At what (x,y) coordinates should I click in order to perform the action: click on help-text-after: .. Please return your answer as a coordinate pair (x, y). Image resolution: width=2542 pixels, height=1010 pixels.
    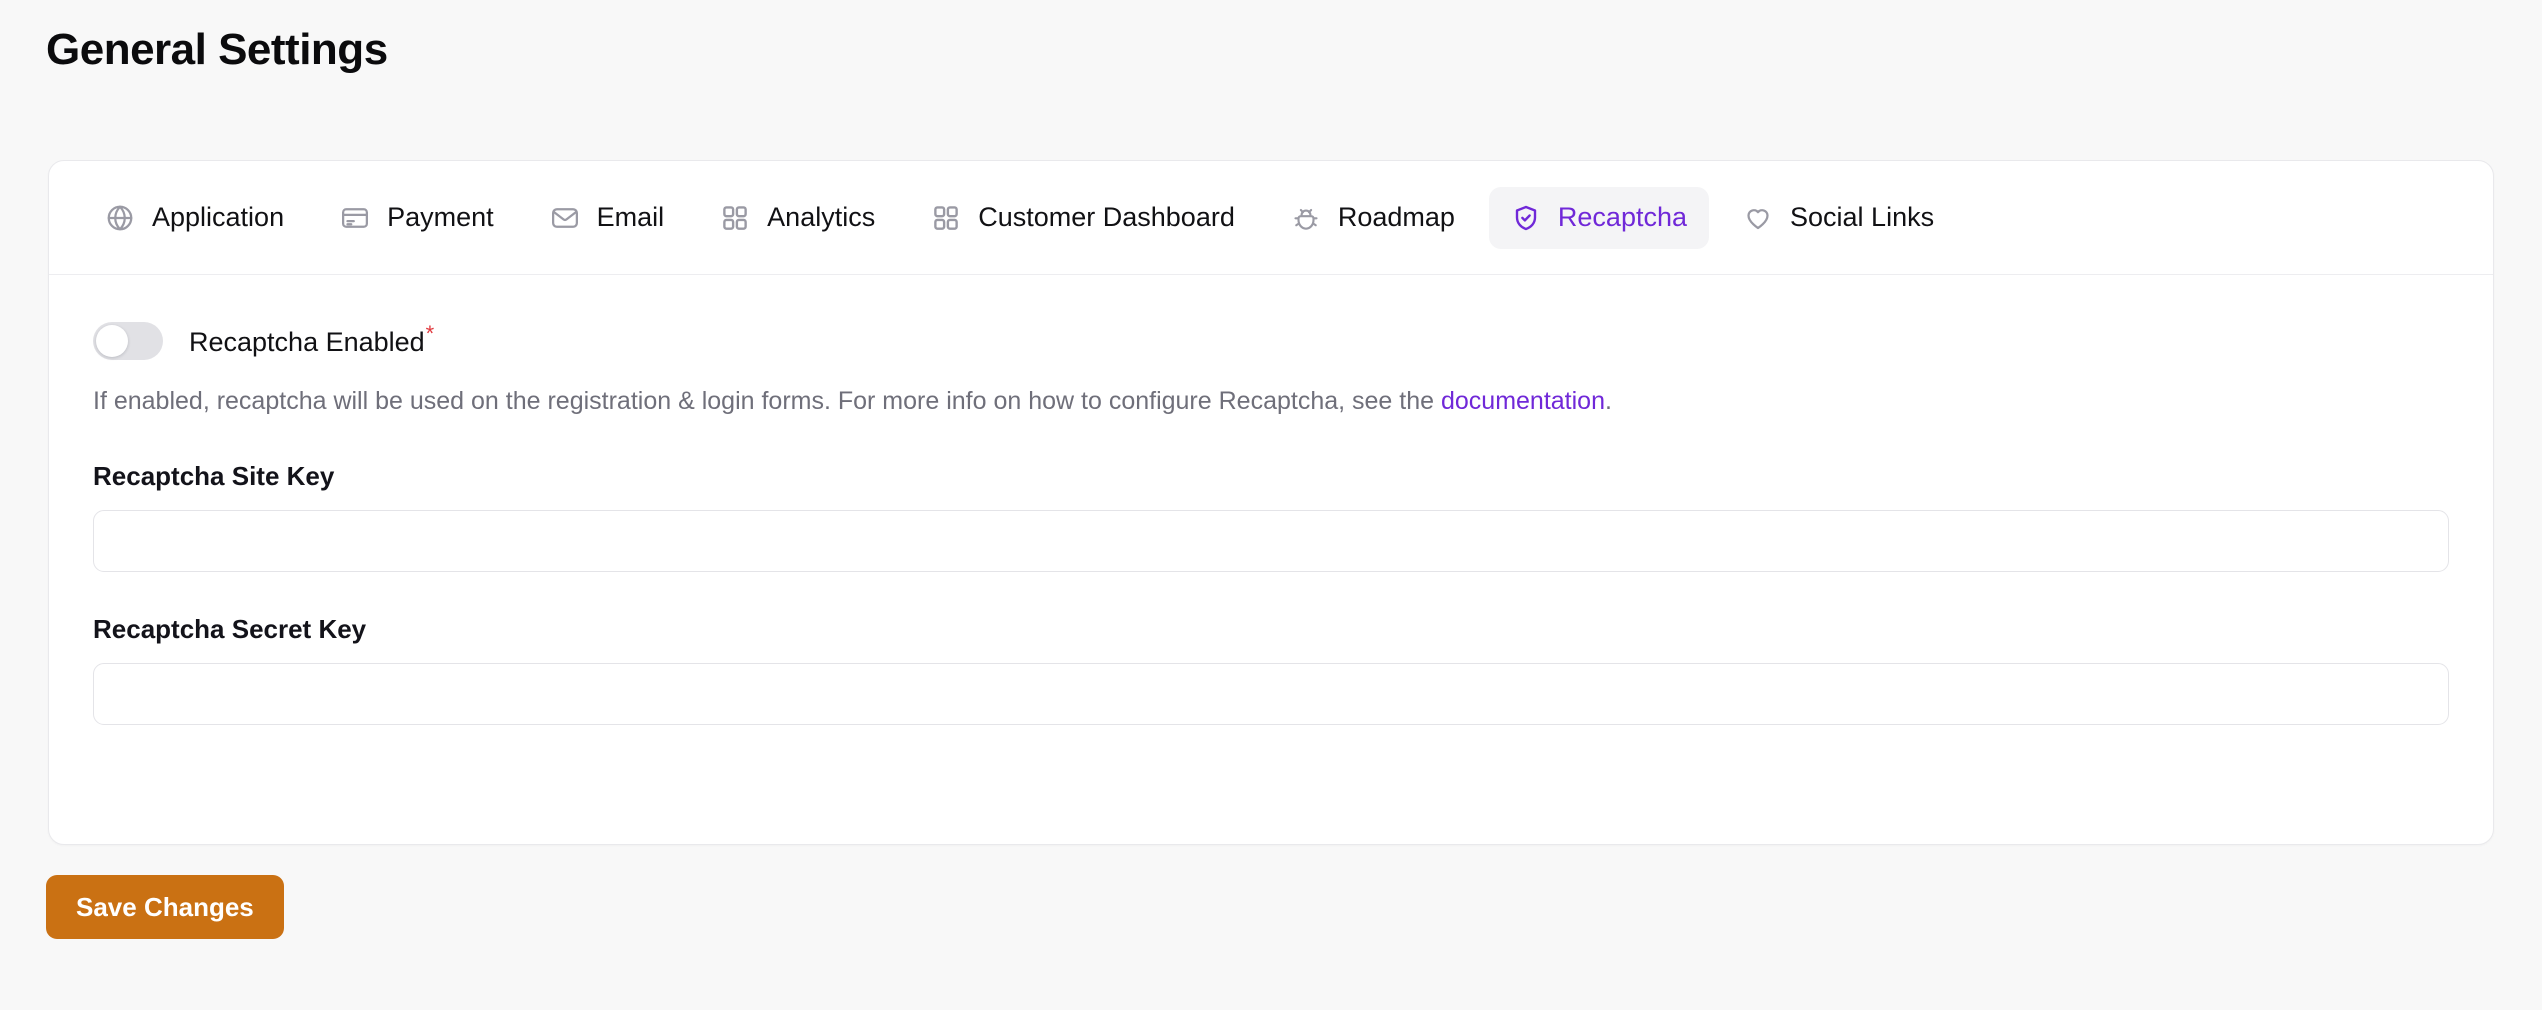
    Looking at the image, I should click on (1608, 401).